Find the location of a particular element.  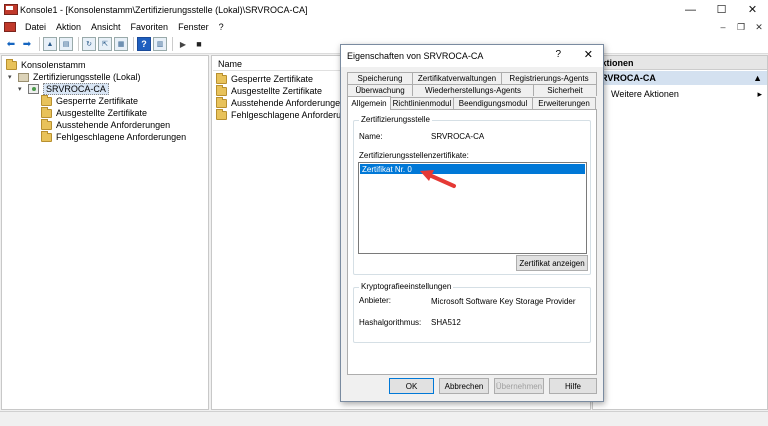

hash-value: SHA512 is located at coordinates (446, 322).